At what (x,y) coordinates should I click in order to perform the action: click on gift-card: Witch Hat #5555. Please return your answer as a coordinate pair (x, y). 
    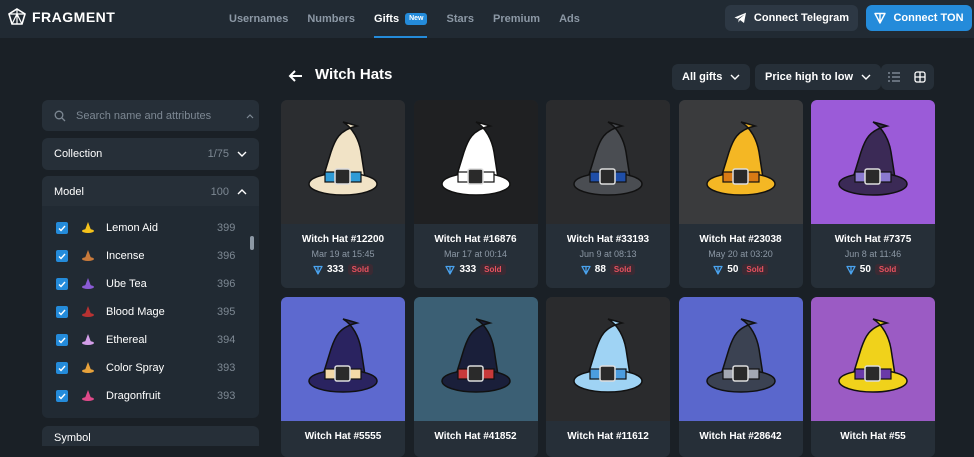
    Looking at the image, I should click on (343, 377).